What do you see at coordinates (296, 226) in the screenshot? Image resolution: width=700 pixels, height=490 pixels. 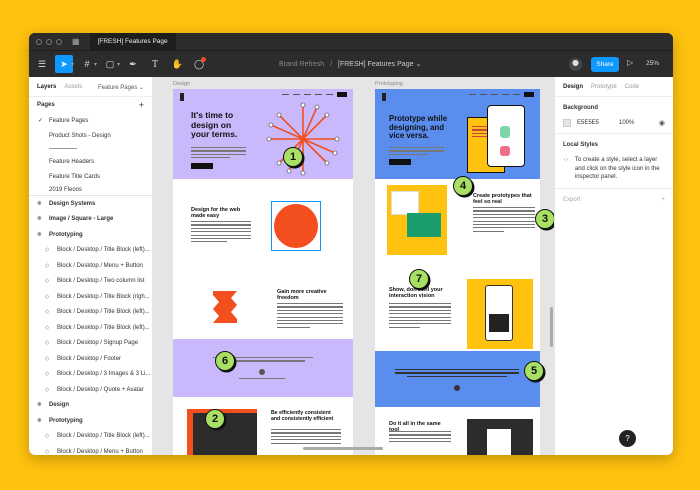 I see `selection-box` at bounding box center [296, 226].